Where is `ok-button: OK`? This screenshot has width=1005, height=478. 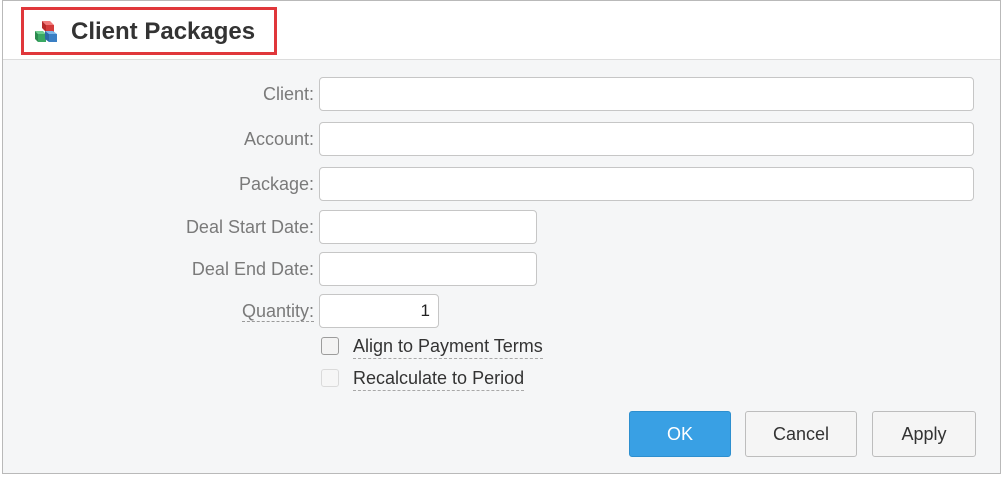
ok-button: OK is located at coordinates (680, 434).